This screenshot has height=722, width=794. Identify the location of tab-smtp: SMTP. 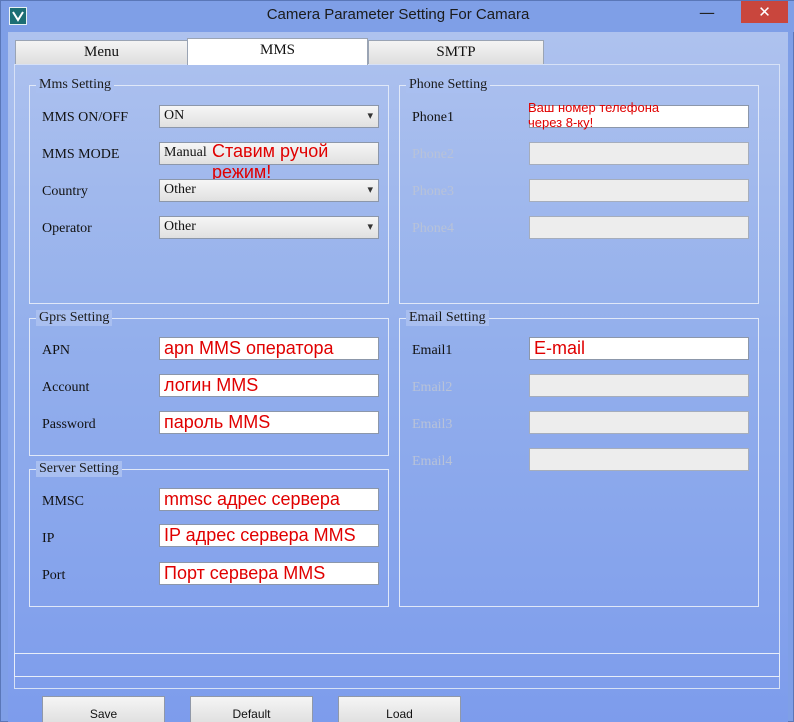
(456, 52).